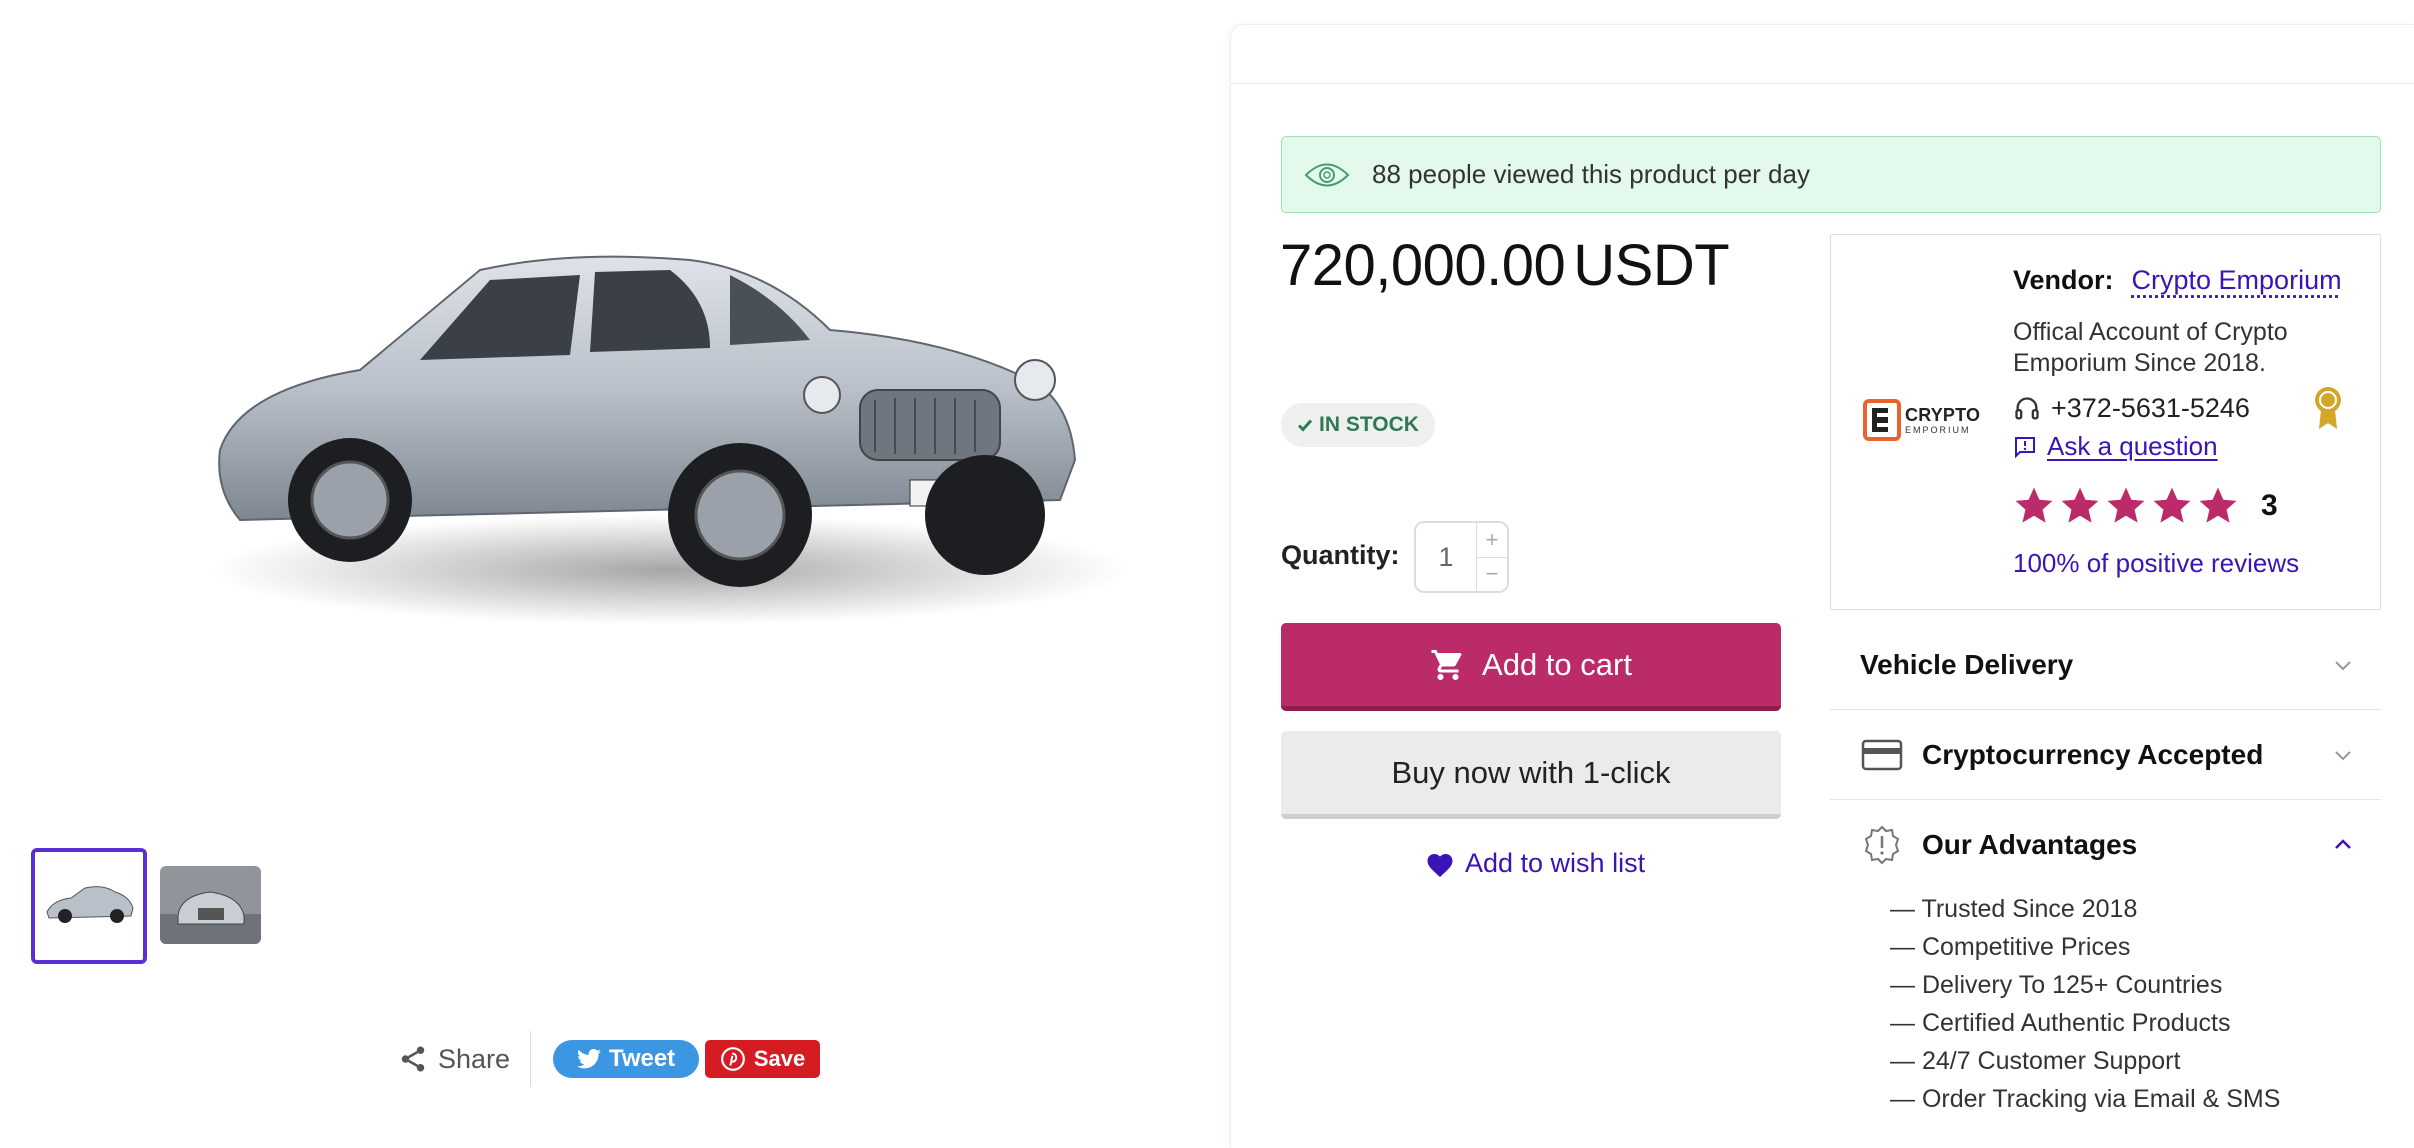 The height and width of the screenshot is (1148, 2414). Describe the element at coordinates (588, 1059) in the screenshot. I see `twitter-icon` at that location.